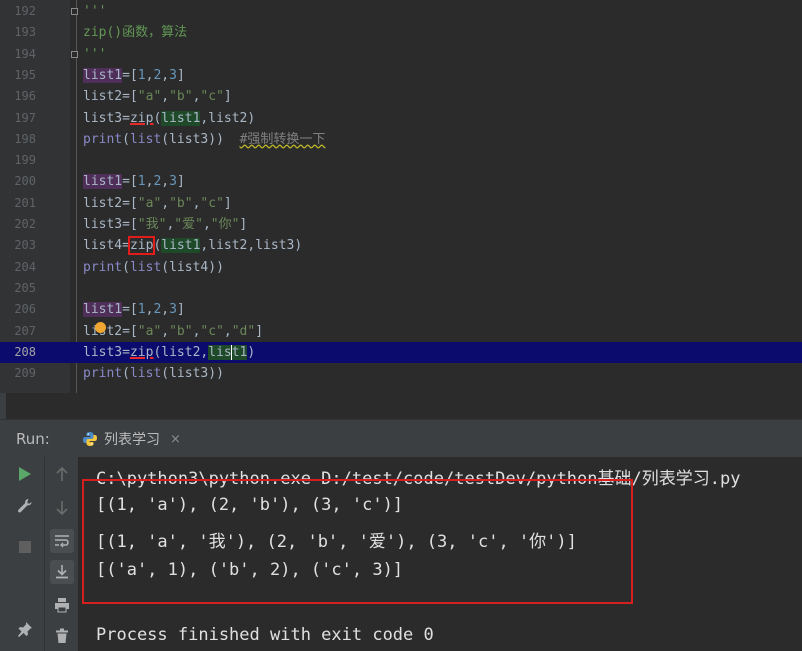 This screenshot has width=802, height=651. I want to click on arrow-up-icon, so click(62, 473).